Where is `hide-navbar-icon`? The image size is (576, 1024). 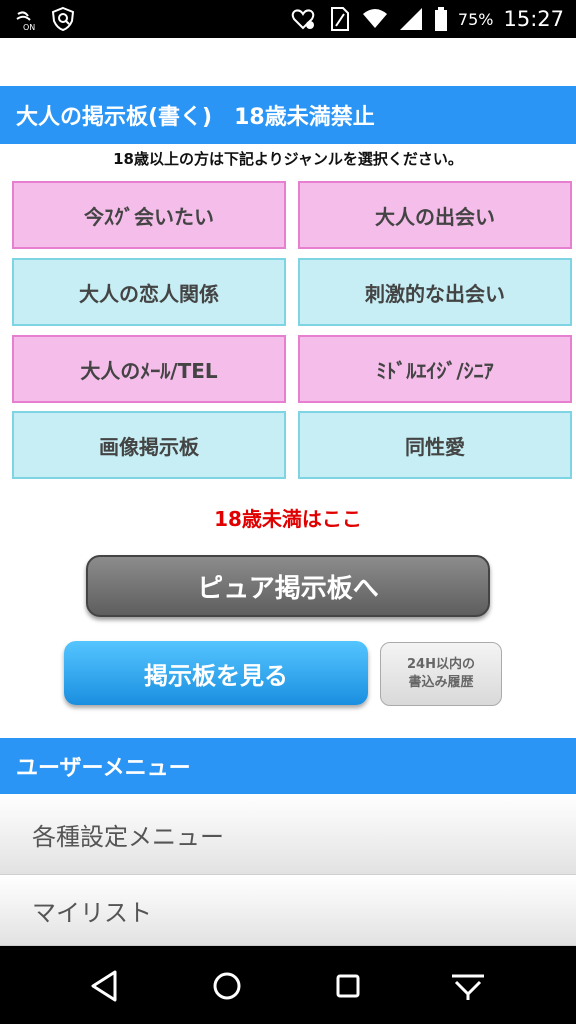
hide-navbar-icon is located at coordinates (468, 986).